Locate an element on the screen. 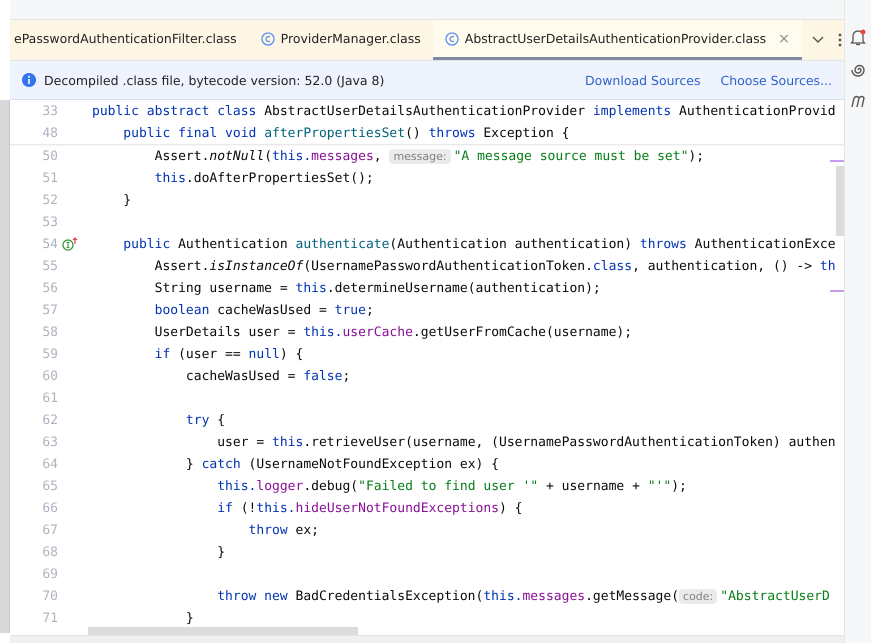 The image size is (871, 643). line-number: 65 is located at coordinates (49, 486).